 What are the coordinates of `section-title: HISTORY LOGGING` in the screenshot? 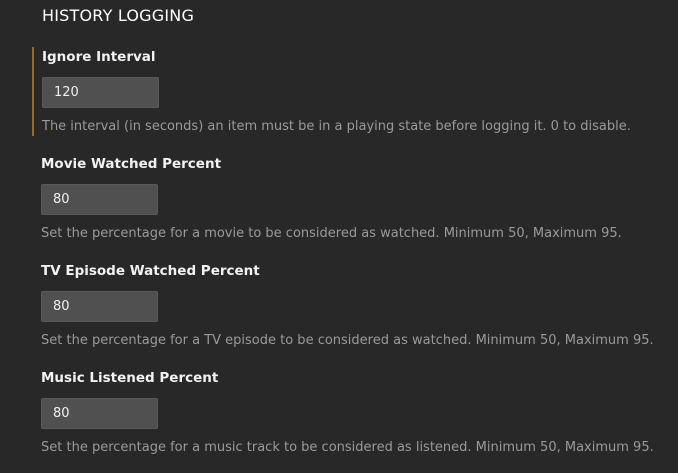 It's located at (118, 15).